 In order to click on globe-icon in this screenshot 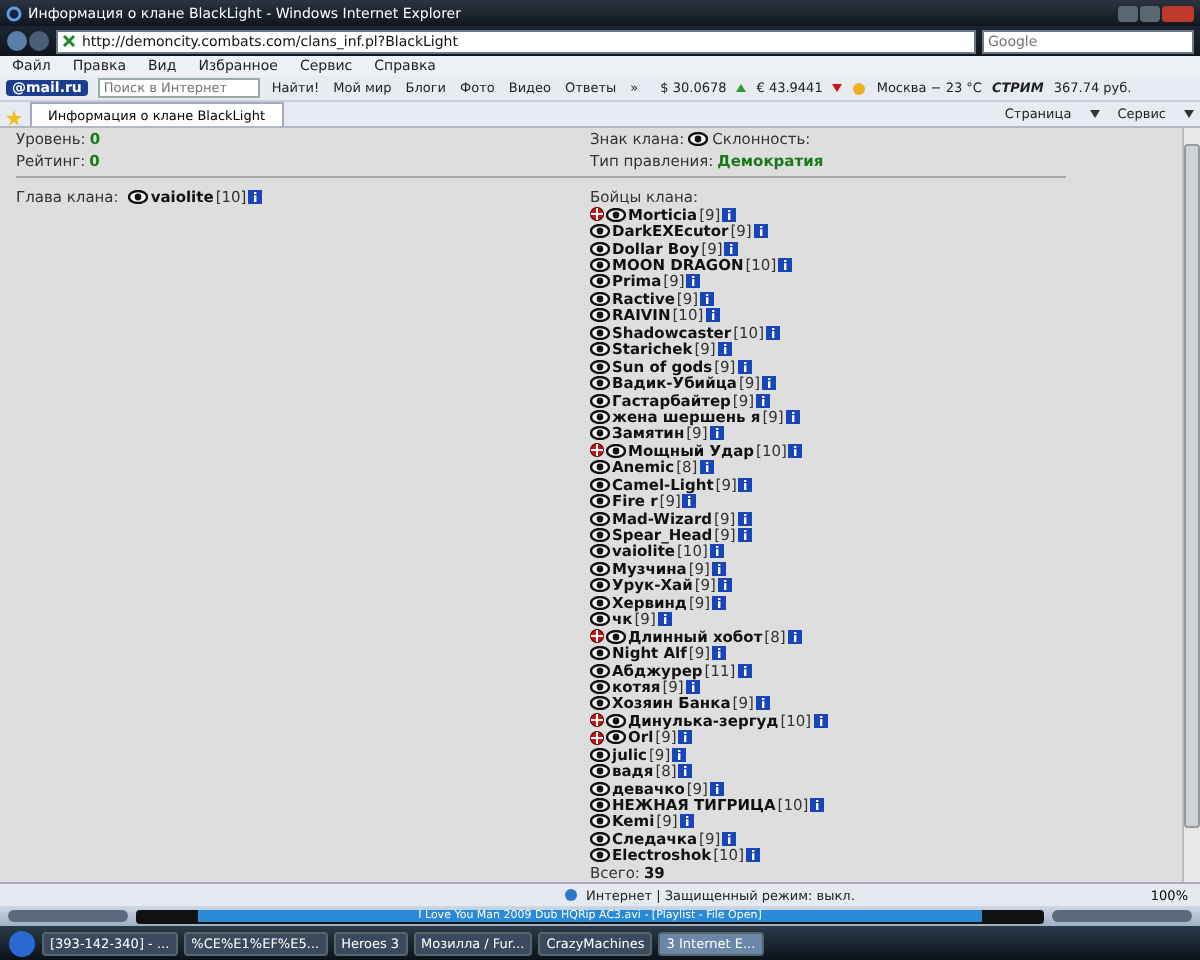, I will do `click(571, 895)`.